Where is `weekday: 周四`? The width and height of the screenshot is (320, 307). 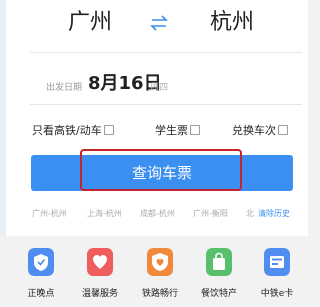 weekday: 周四 is located at coordinates (159, 88).